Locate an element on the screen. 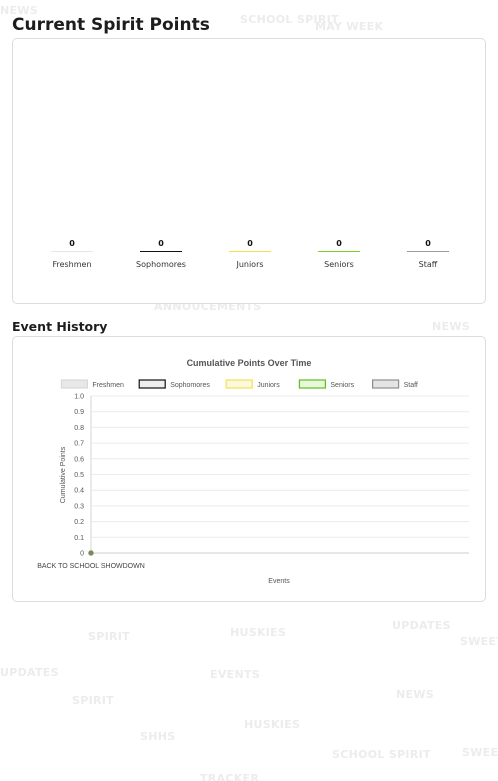 This screenshot has width=498, height=781. class-label: Juniors is located at coordinates (250, 264).